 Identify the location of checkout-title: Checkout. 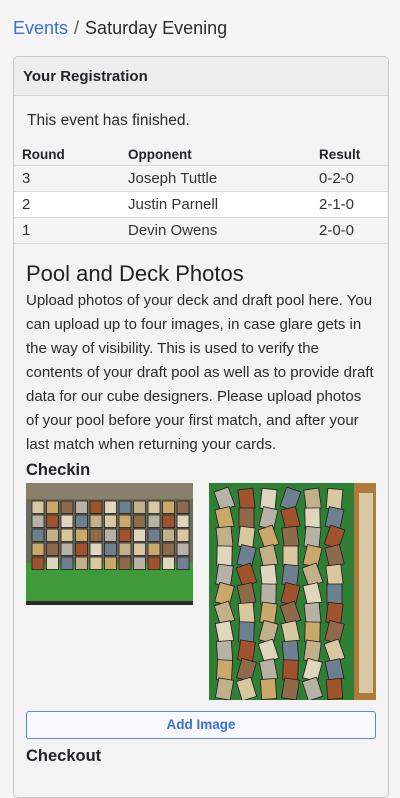
(64, 756).